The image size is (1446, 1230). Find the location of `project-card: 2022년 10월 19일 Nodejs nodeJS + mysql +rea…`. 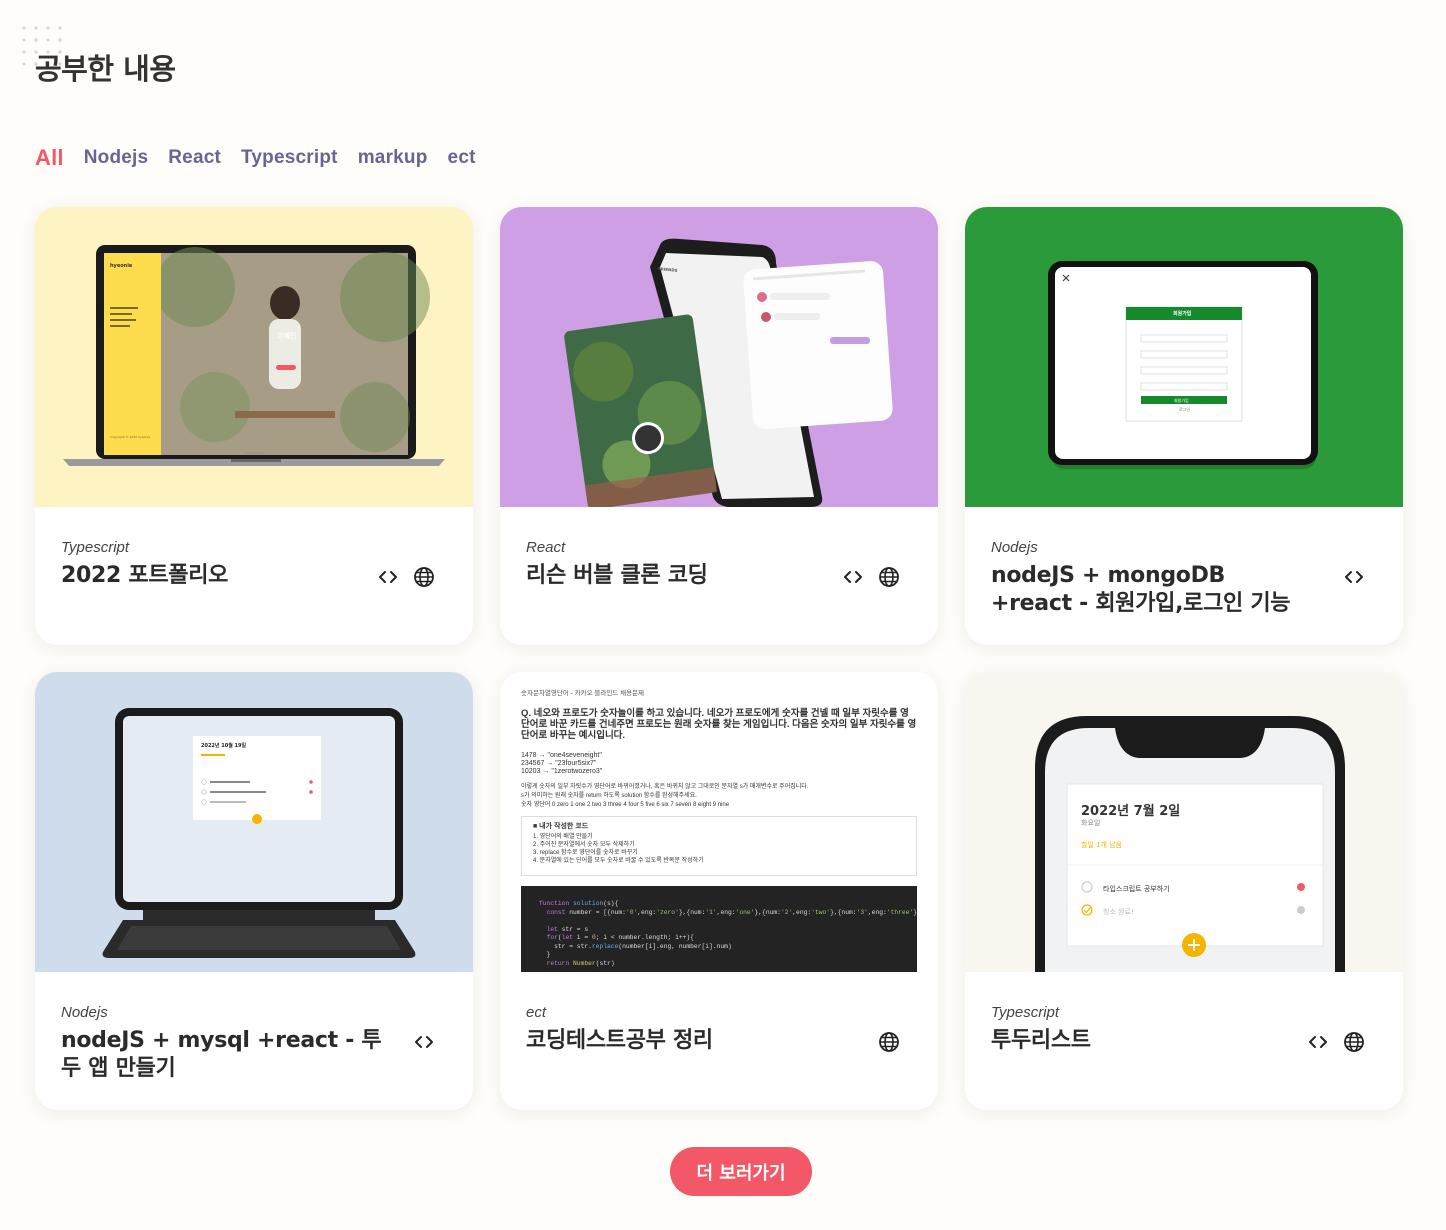

project-card: 2022년 10월 19일 Nodejs nodeJS + mysql +rea… is located at coordinates (254, 891).